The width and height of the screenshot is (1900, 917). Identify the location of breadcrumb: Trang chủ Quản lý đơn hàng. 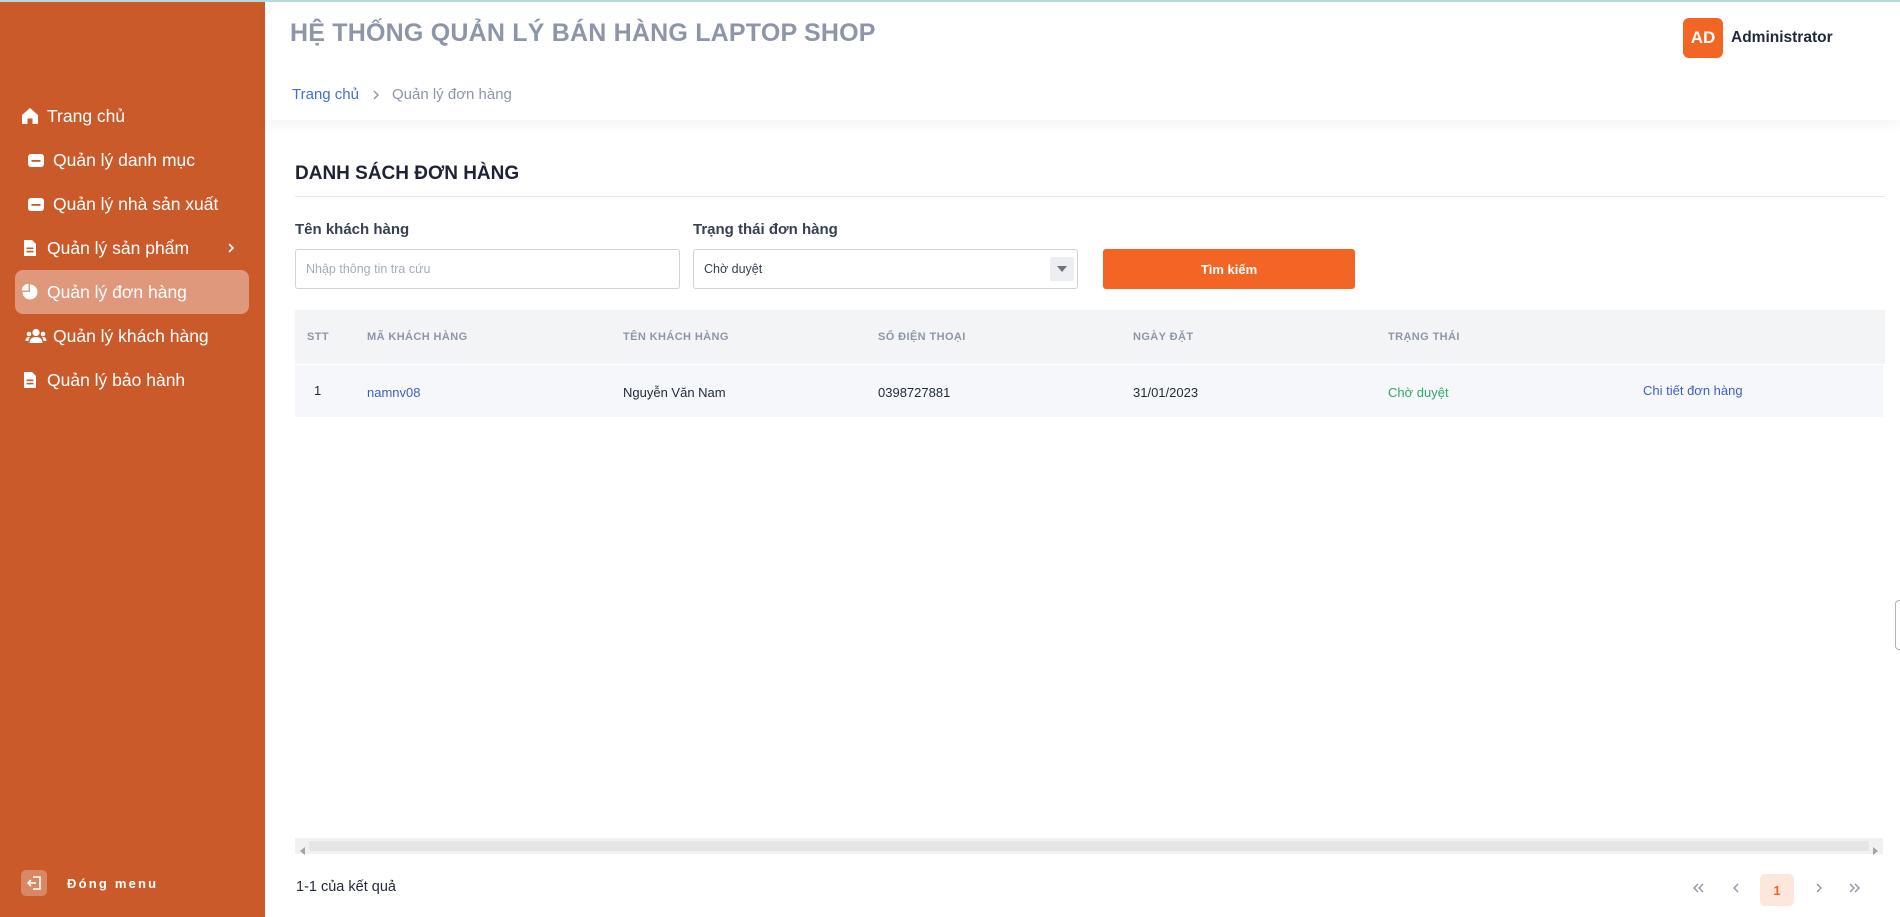
(402, 94).